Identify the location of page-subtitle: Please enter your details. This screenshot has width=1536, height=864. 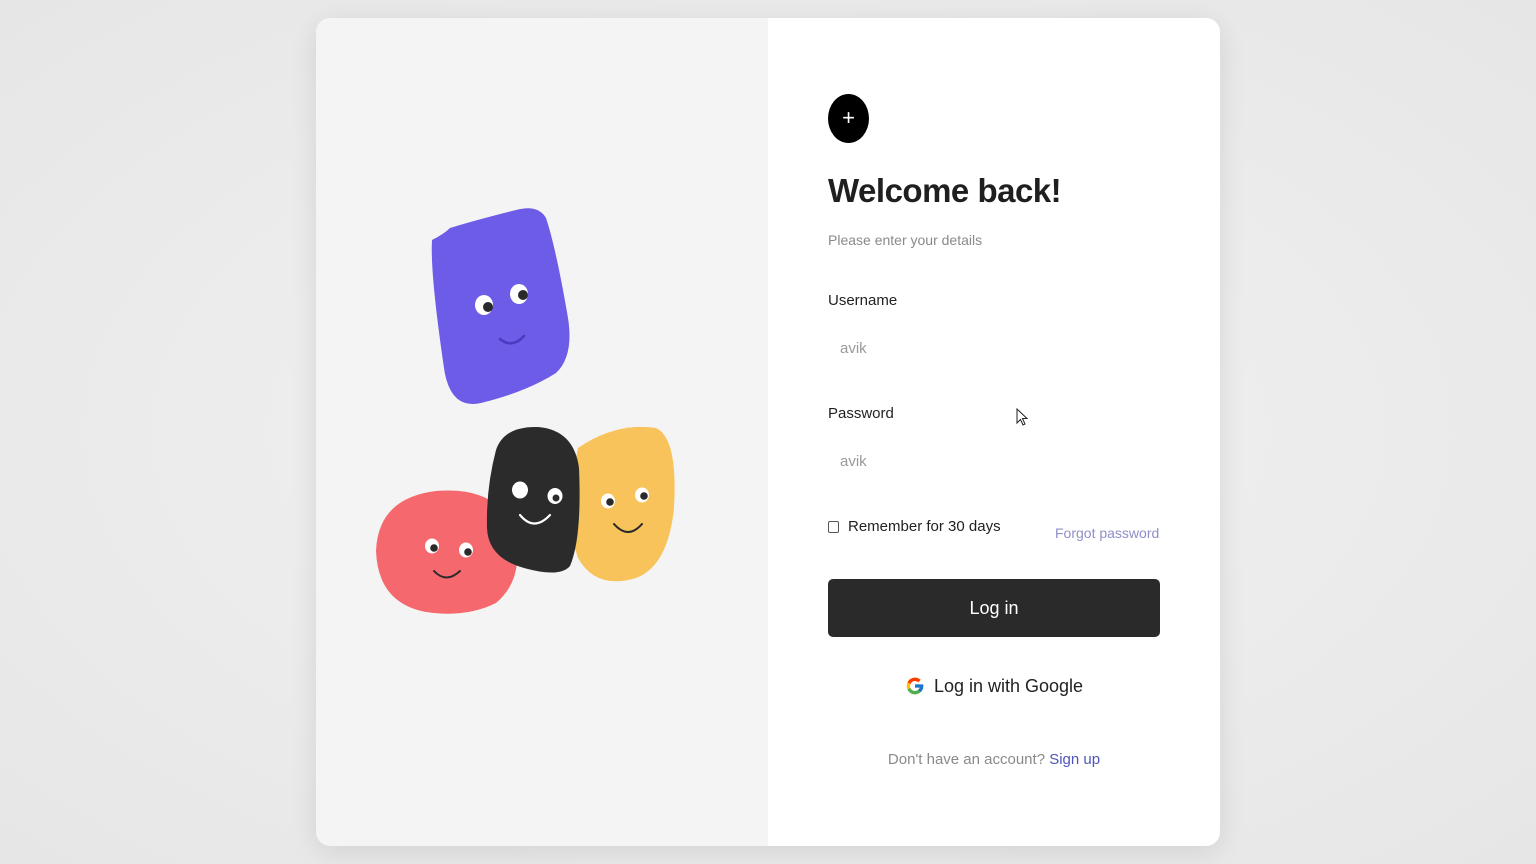
(905, 240).